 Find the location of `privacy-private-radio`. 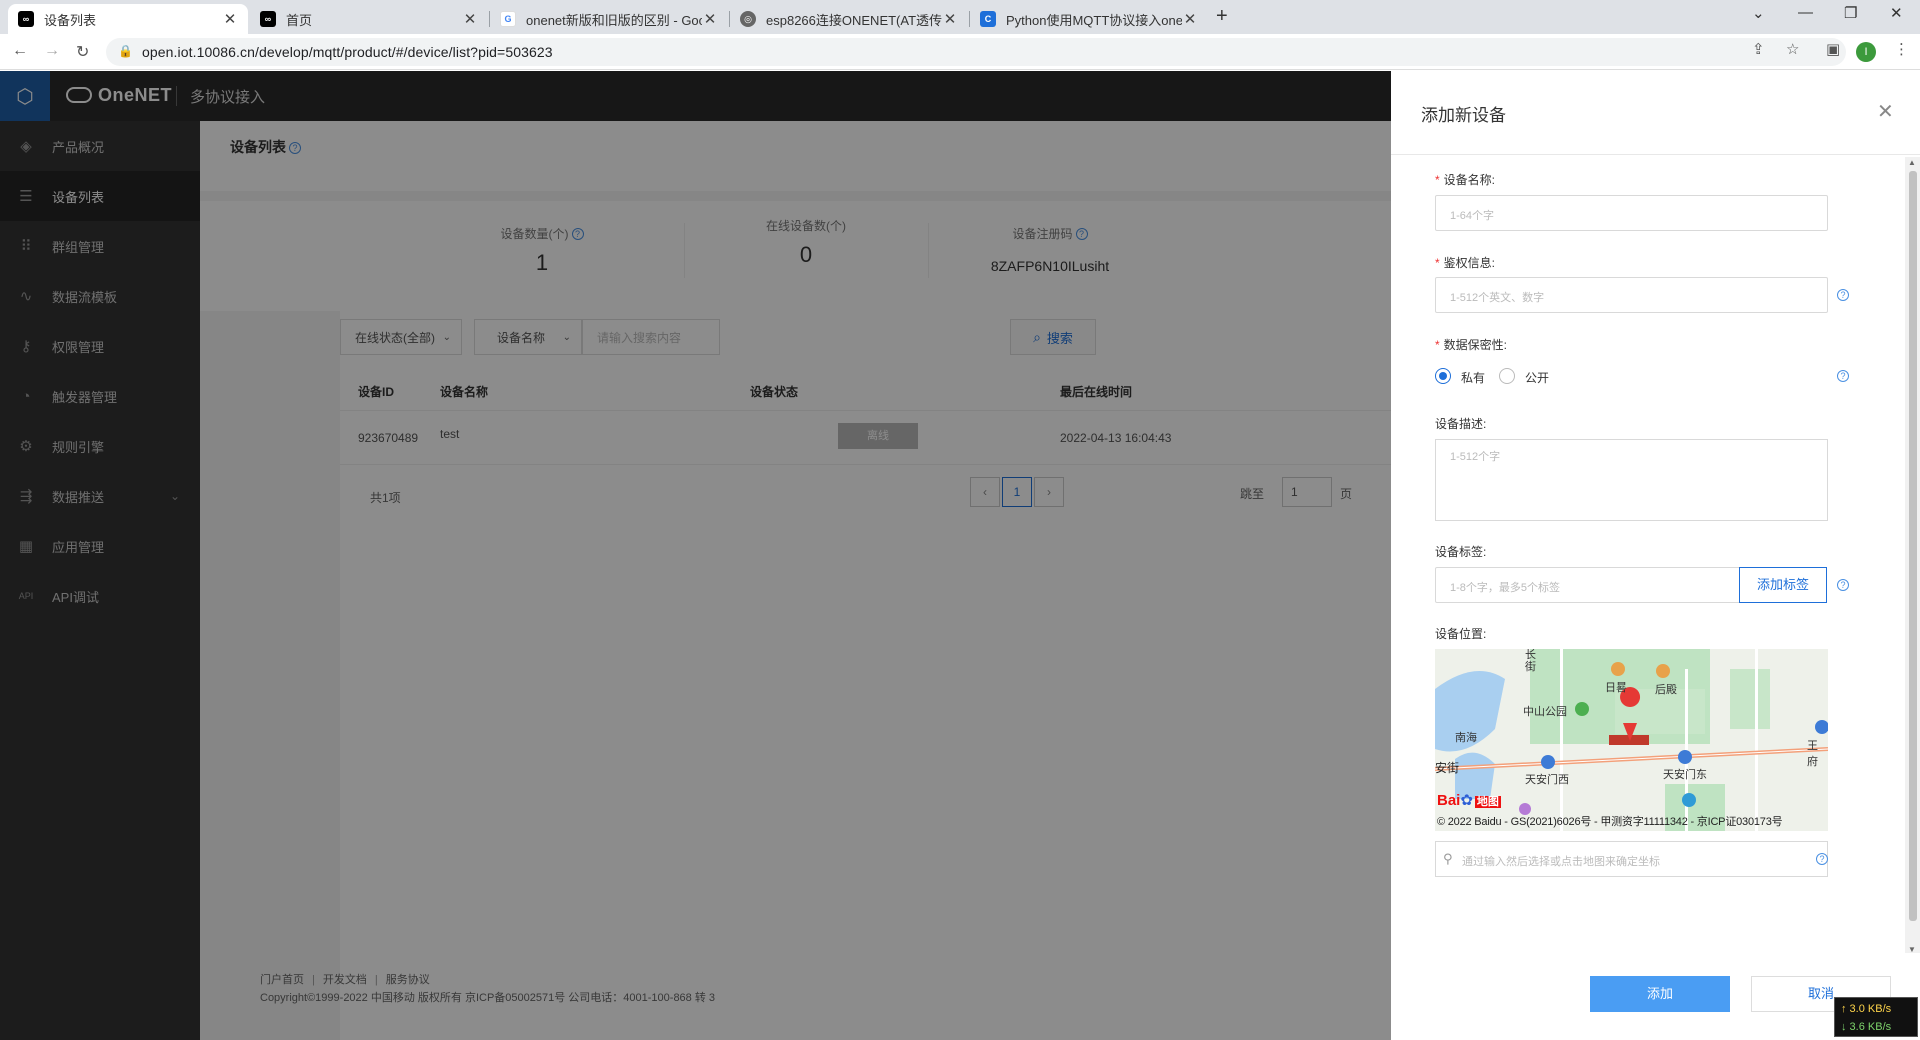

privacy-private-radio is located at coordinates (1443, 376).